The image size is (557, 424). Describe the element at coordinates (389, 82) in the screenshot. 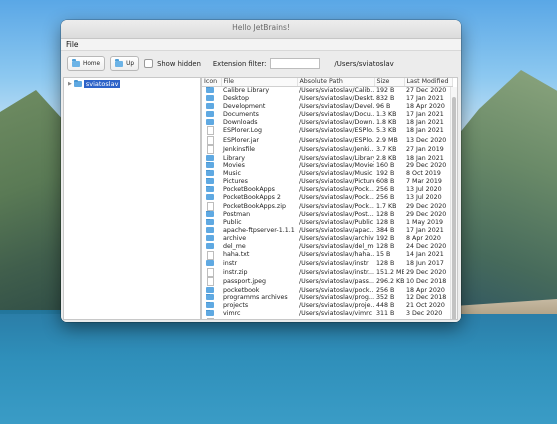

I see `column-header-size: Size` at that location.